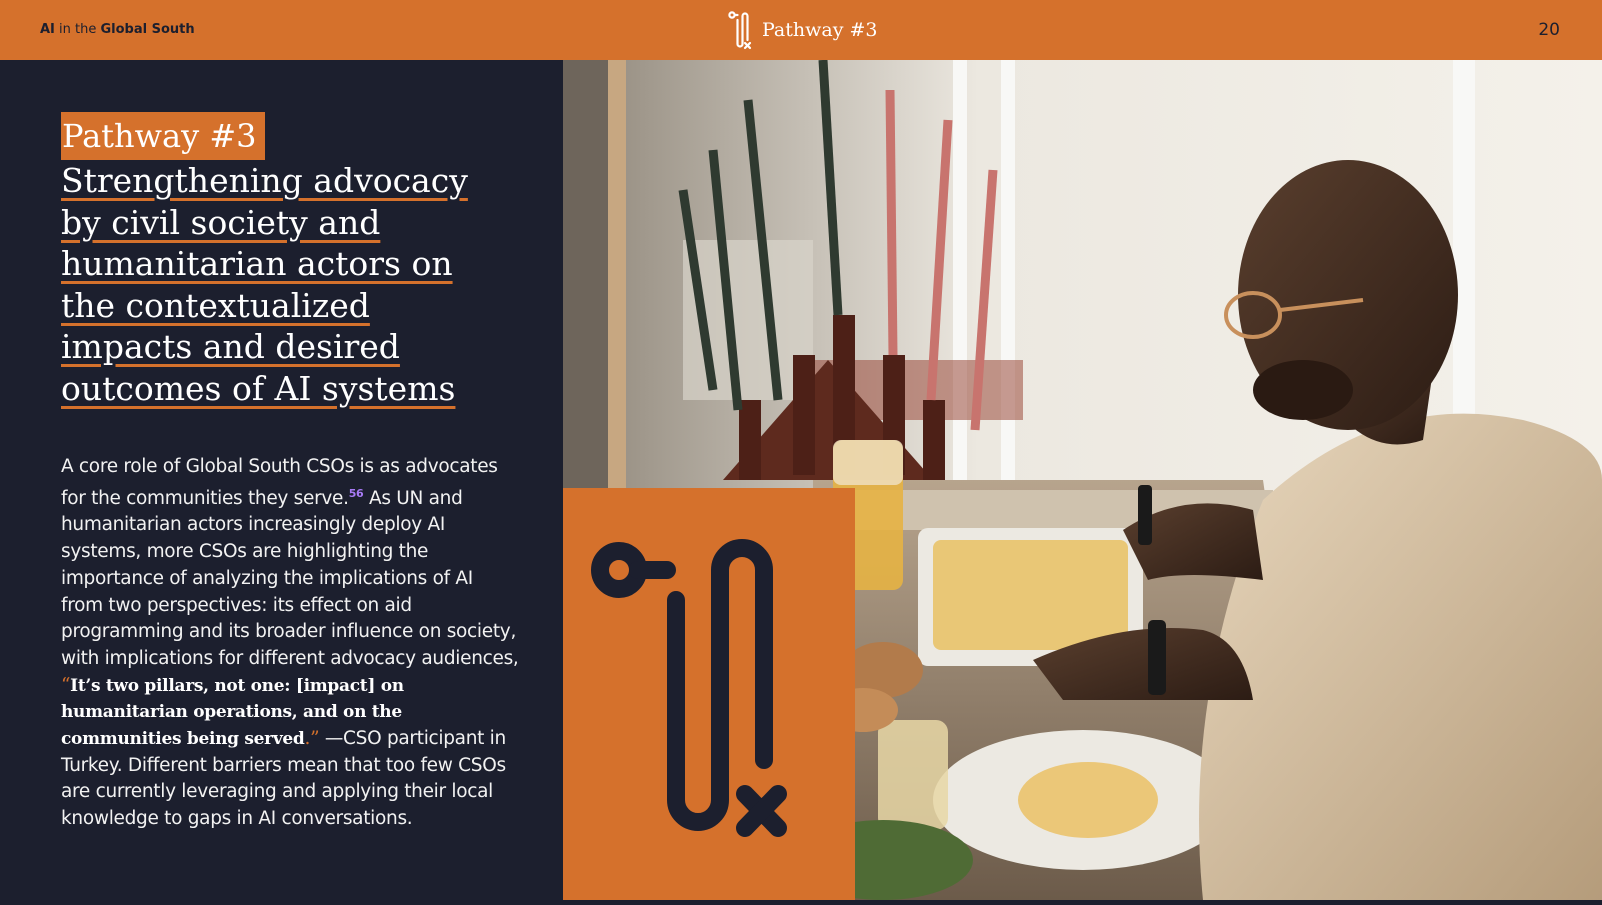 The image size is (1602, 905). I want to click on section-label: Pathway #3, so click(803, 30).